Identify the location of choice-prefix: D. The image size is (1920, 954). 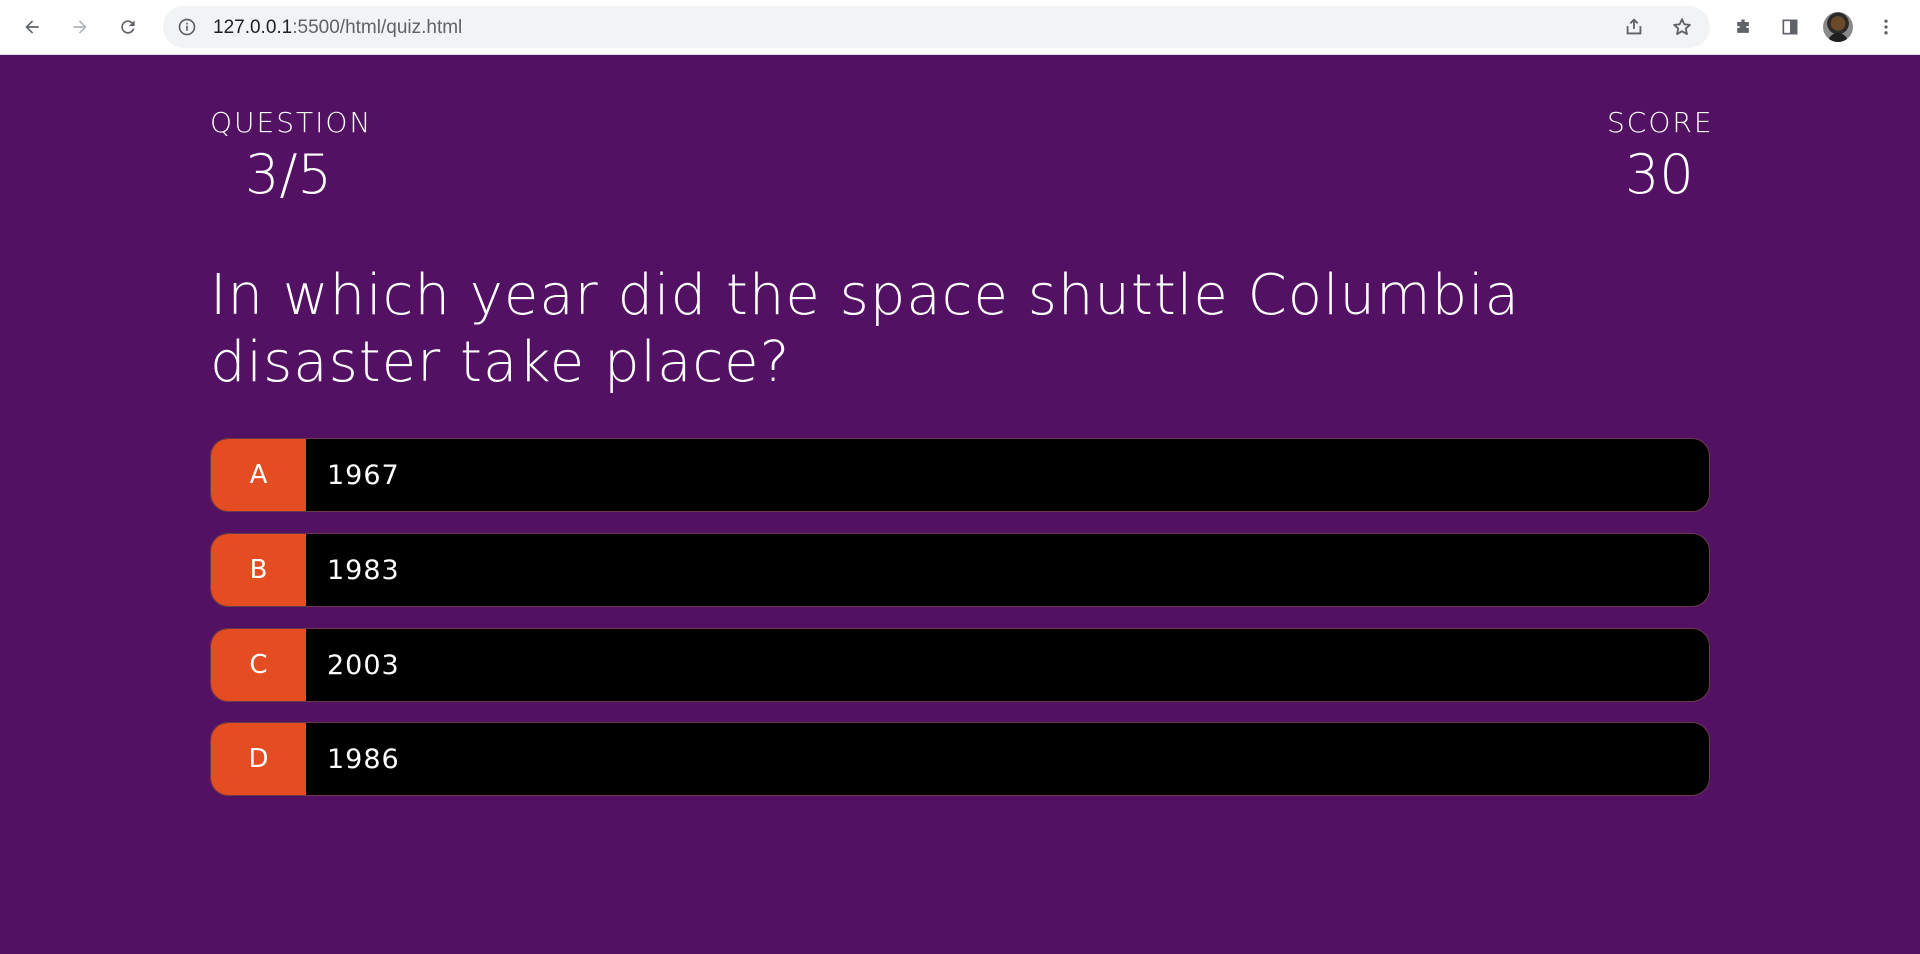
(258, 759).